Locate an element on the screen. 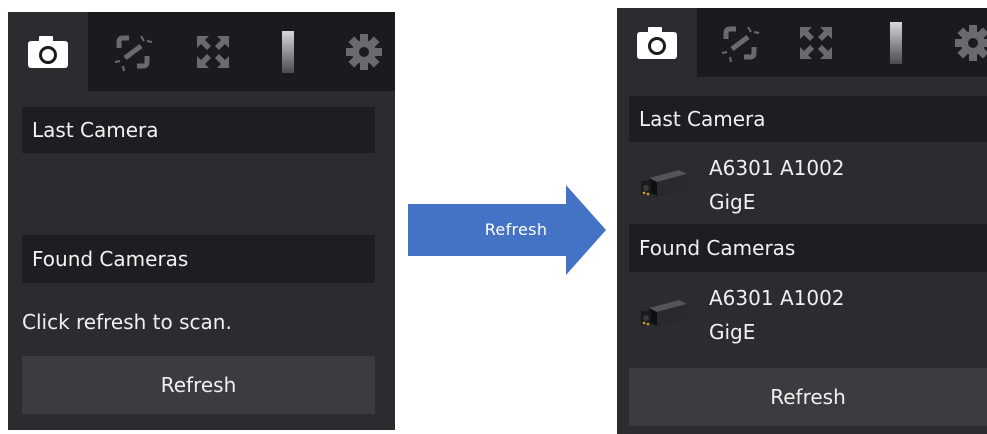 The height and width of the screenshot is (434, 987). refresh-transition-arrow: Refresh is located at coordinates (508, 230).